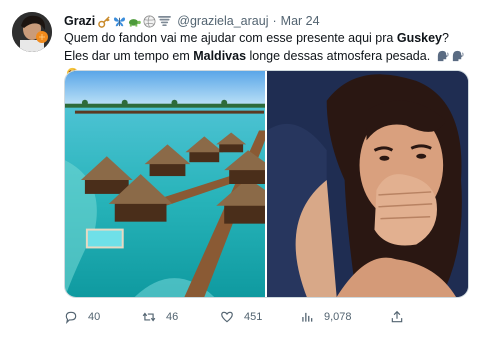  What do you see at coordinates (222, 21) in the screenshot?
I see `handle: @graziela_arauj` at bounding box center [222, 21].